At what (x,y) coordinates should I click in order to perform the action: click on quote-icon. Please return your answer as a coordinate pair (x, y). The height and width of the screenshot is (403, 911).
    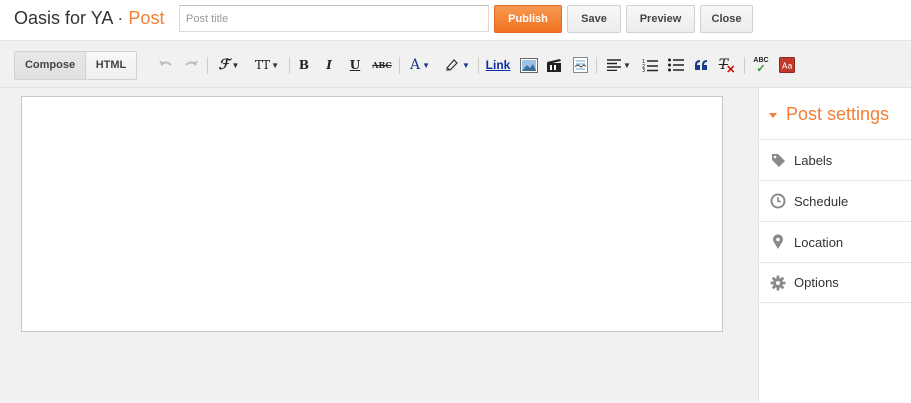
    Looking at the image, I should click on (701, 65).